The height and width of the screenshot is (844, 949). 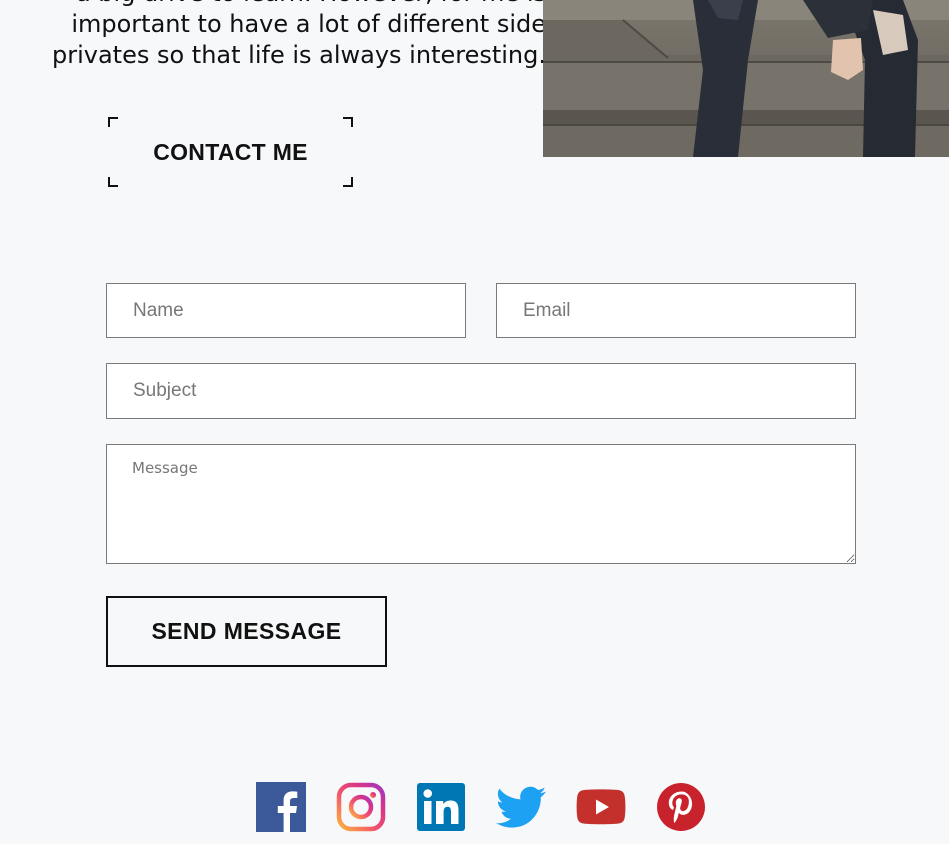 I want to click on social-links, so click(x=481, y=807).